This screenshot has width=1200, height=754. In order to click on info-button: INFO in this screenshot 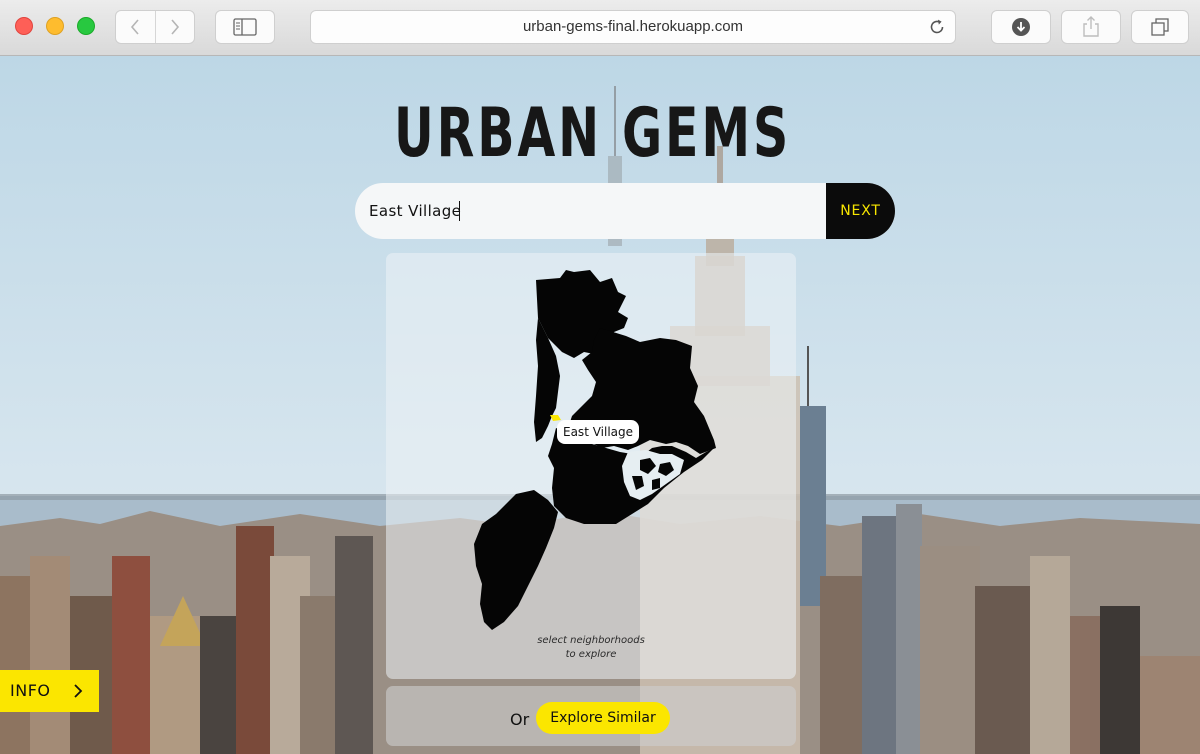, I will do `click(49, 691)`.